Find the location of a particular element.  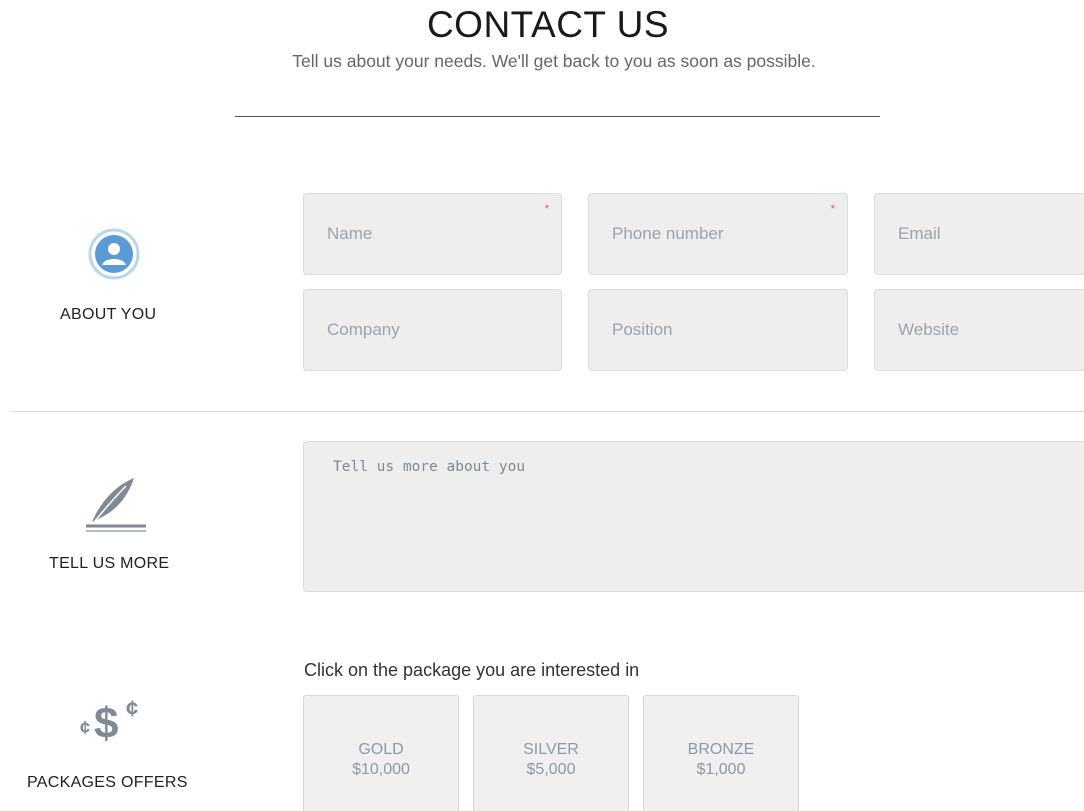

package-name: SILVER is located at coordinates (551, 749).